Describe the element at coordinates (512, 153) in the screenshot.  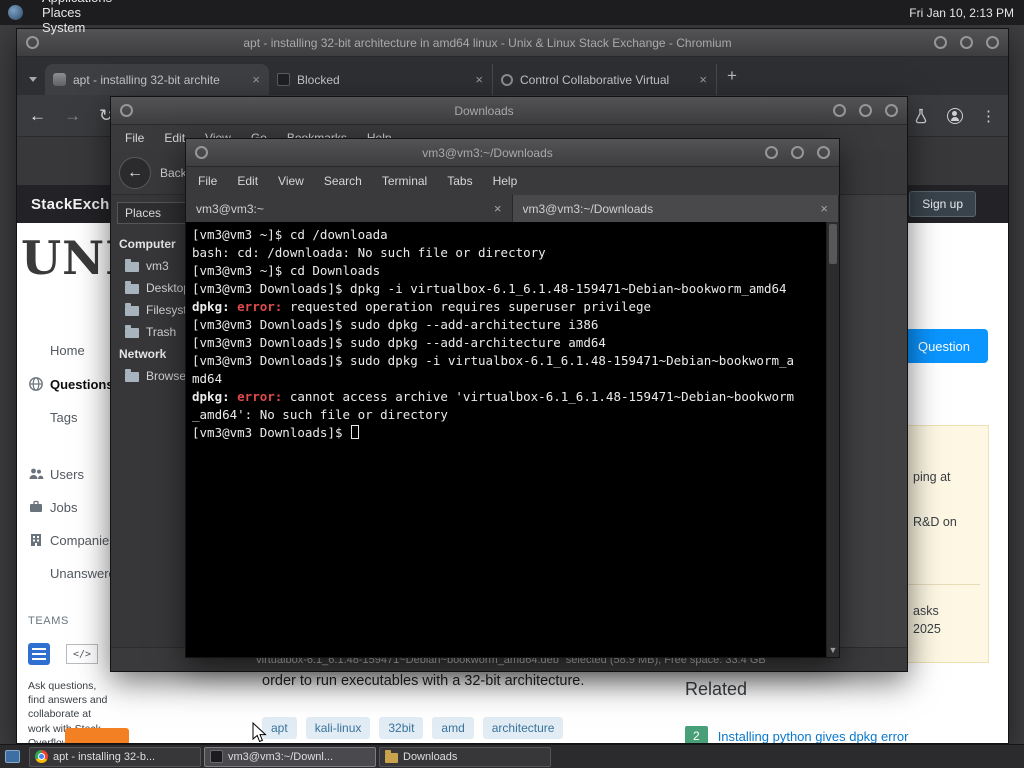
I see `terminal-titlebar: vm3@vm3:~/Downloads` at that location.